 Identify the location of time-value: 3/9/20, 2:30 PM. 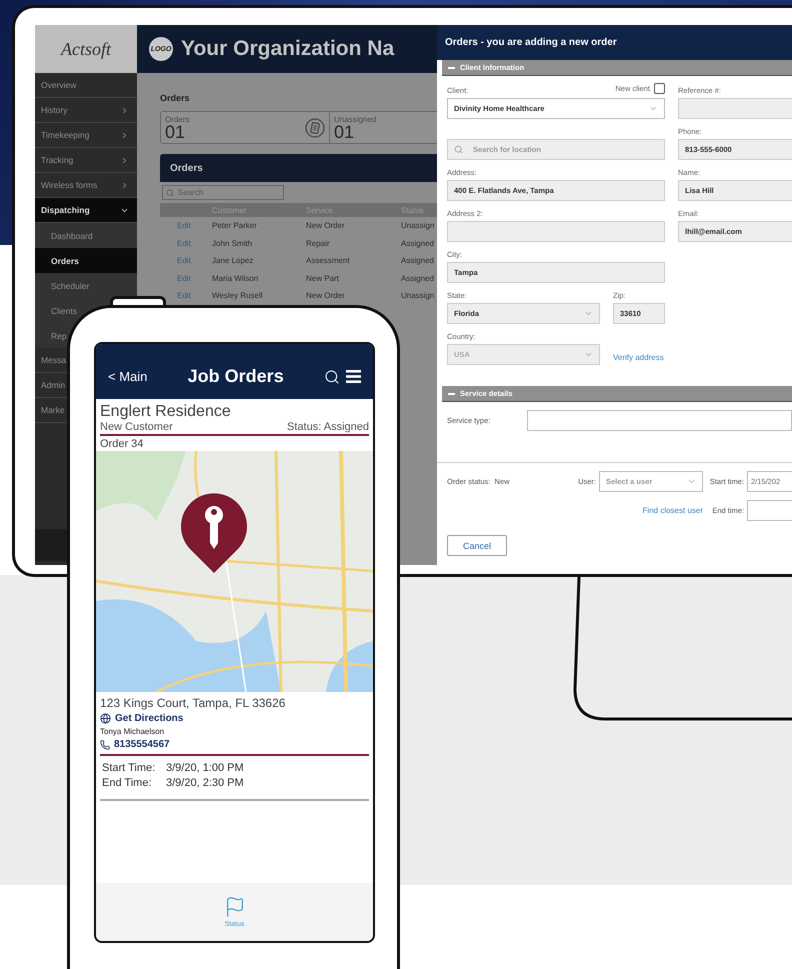
(205, 783).